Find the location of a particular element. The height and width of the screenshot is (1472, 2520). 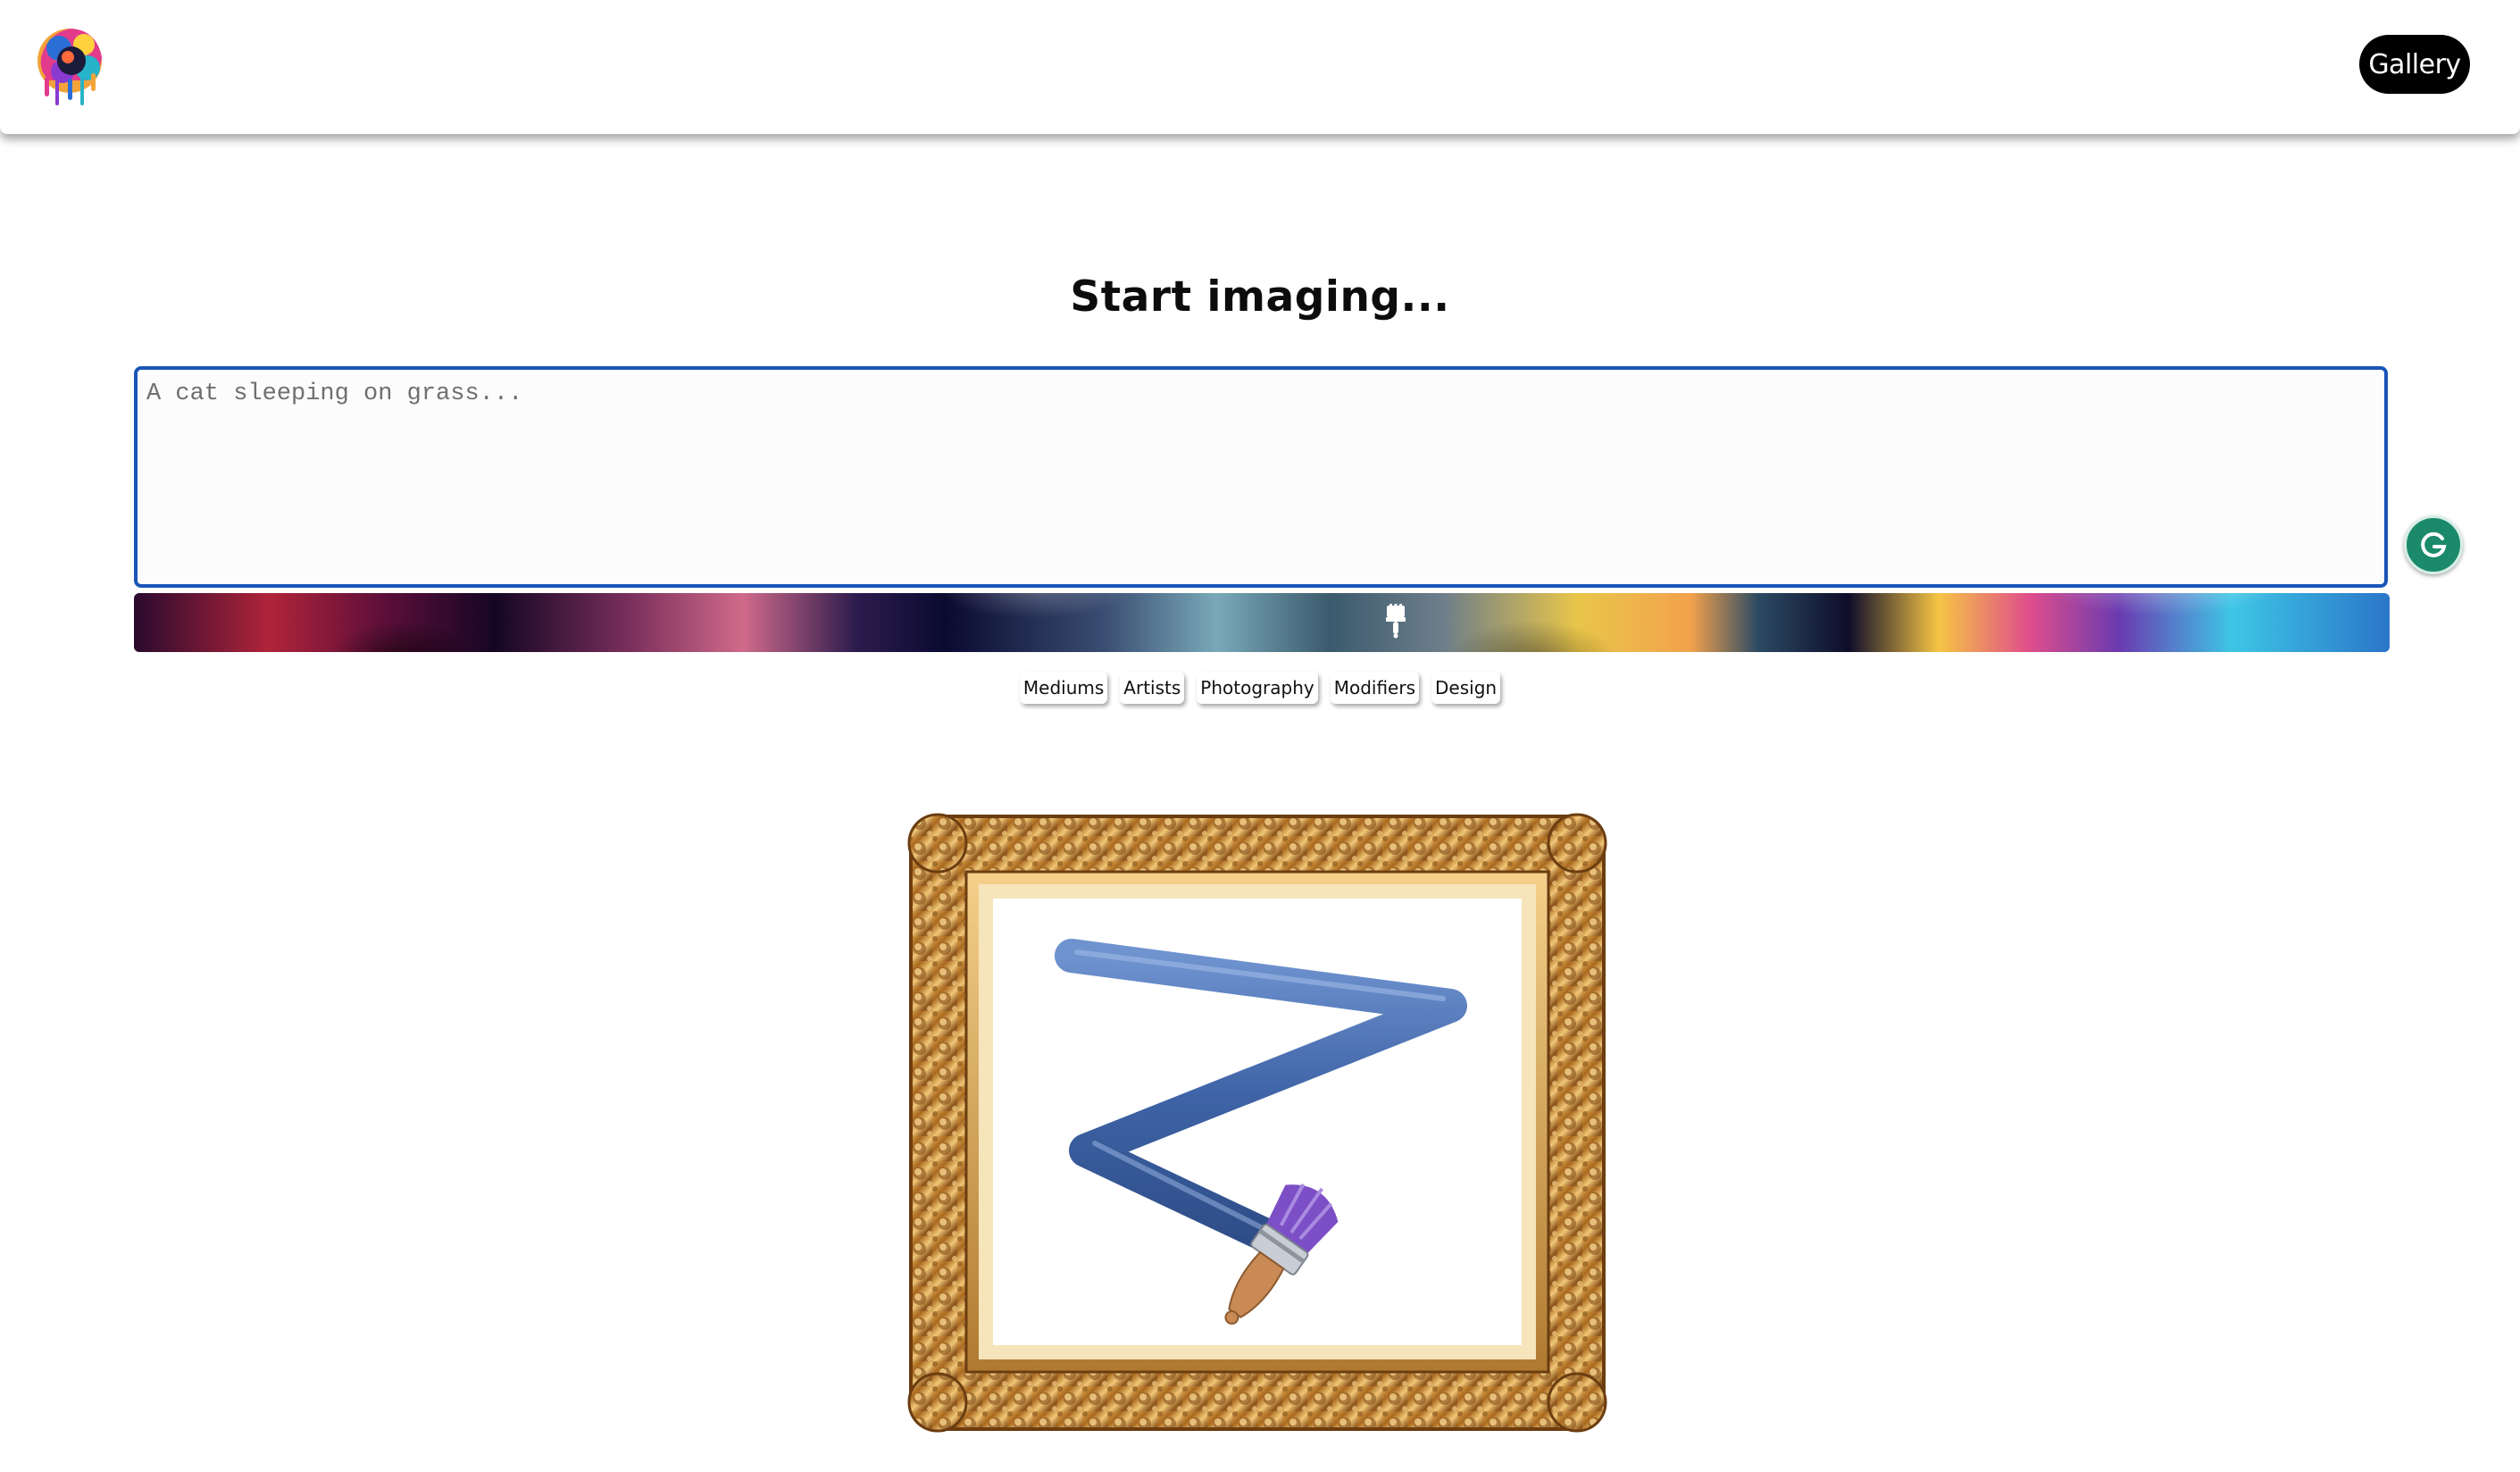

framed-paint-stroke-illustration is located at coordinates (1258, 1123).